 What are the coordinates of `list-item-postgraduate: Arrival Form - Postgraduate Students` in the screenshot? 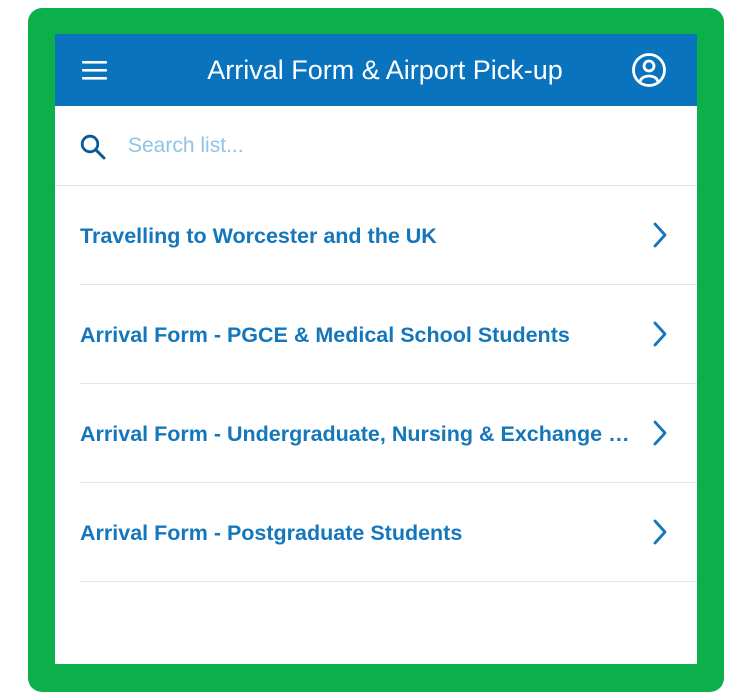 It's located at (388, 532).